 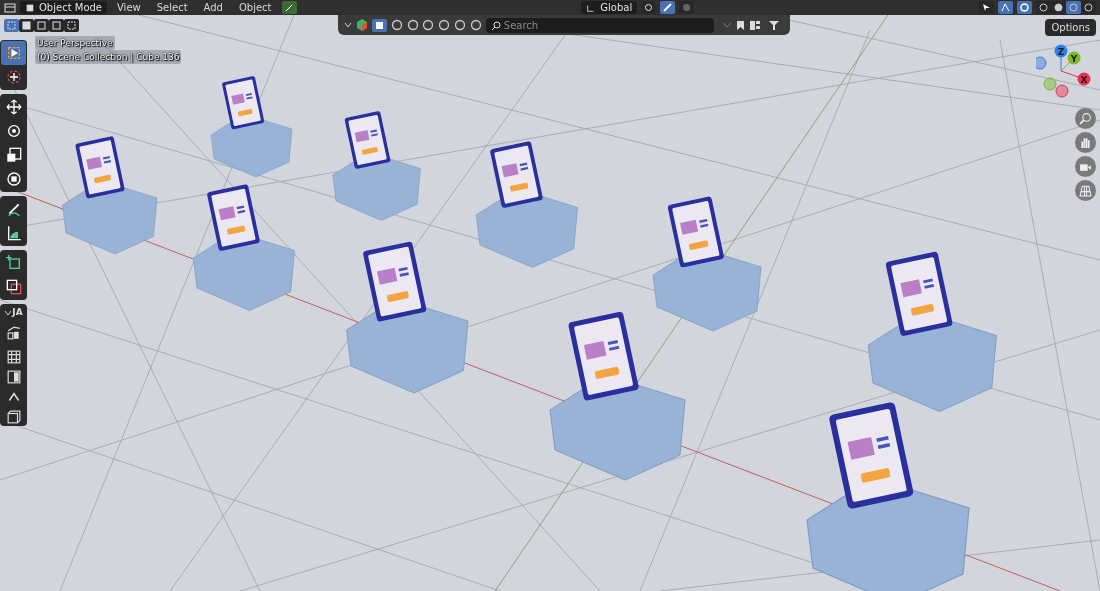 I want to click on zoom-button, so click(x=1085, y=118).